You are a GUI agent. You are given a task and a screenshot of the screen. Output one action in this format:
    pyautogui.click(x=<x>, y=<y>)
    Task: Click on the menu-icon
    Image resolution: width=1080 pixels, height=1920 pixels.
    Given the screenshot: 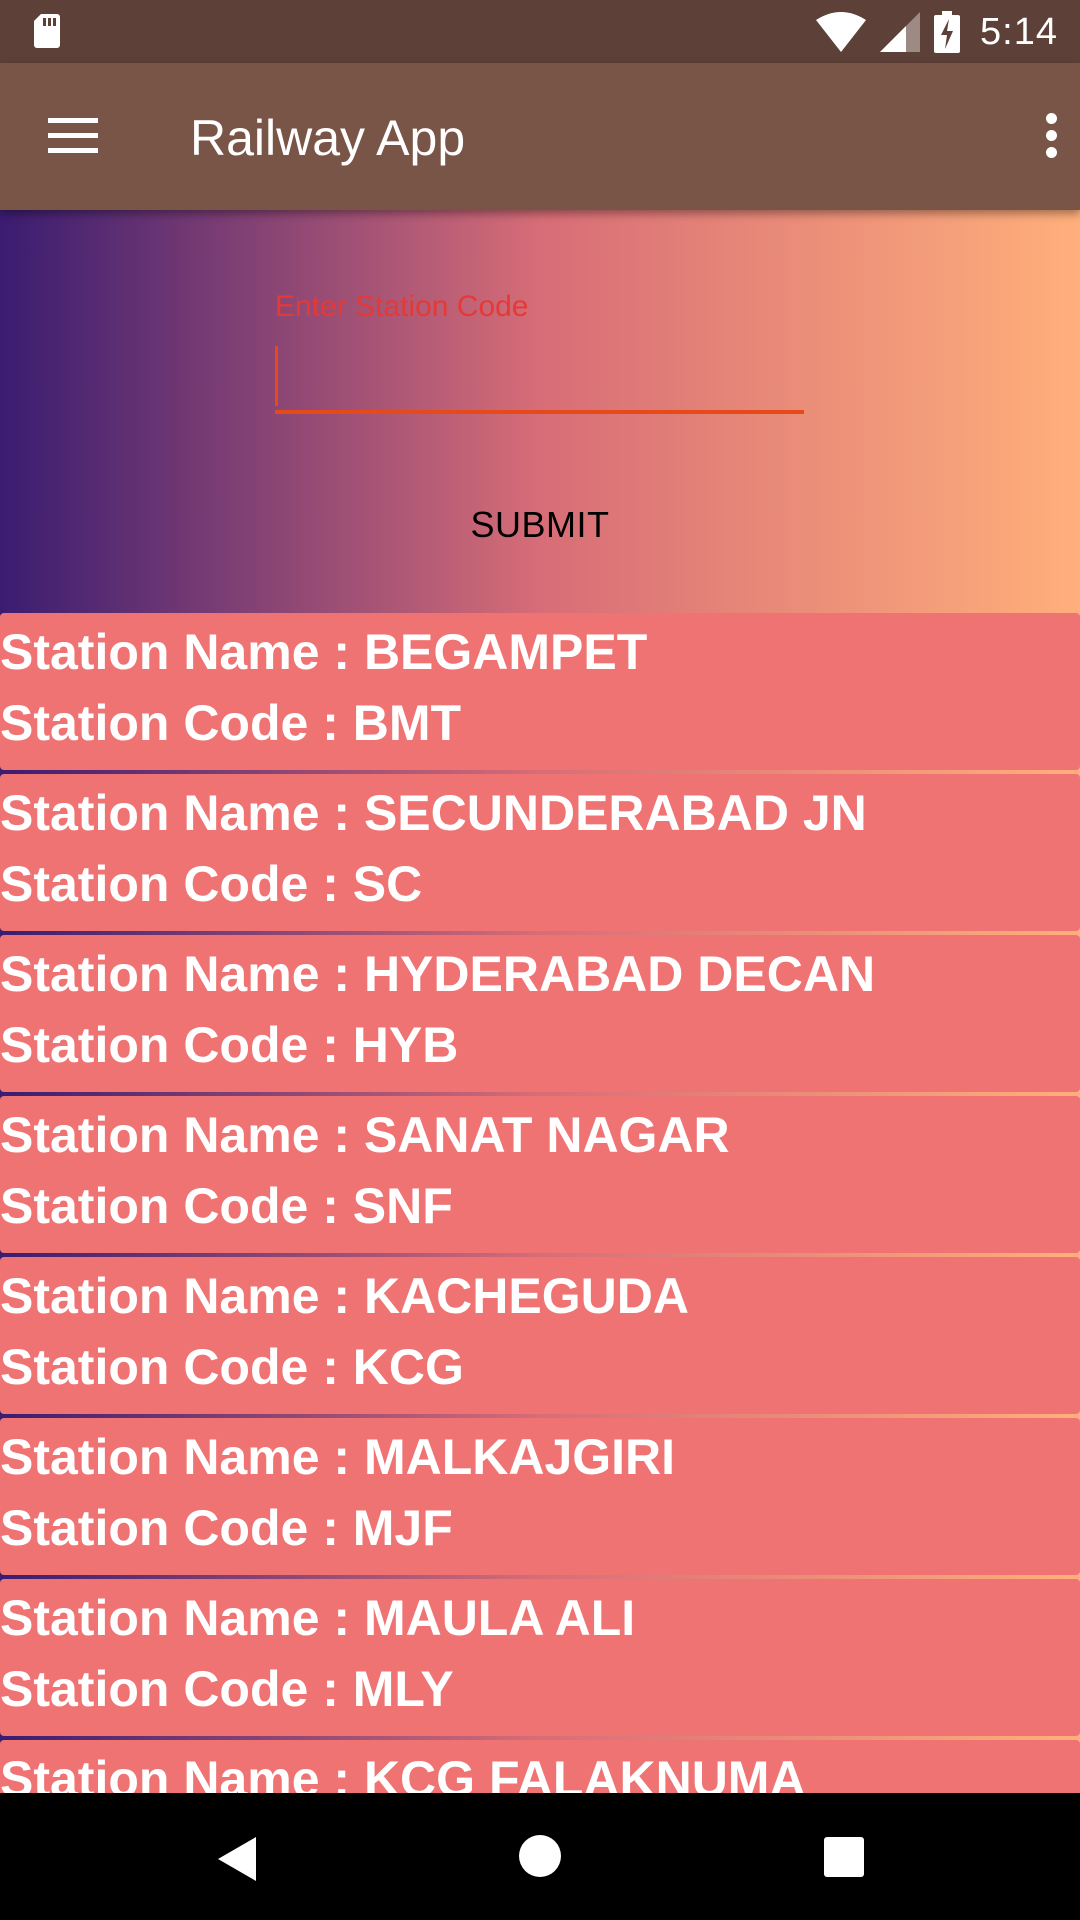 What is the action you would take?
    pyautogui.click(x=73, y=136)
    